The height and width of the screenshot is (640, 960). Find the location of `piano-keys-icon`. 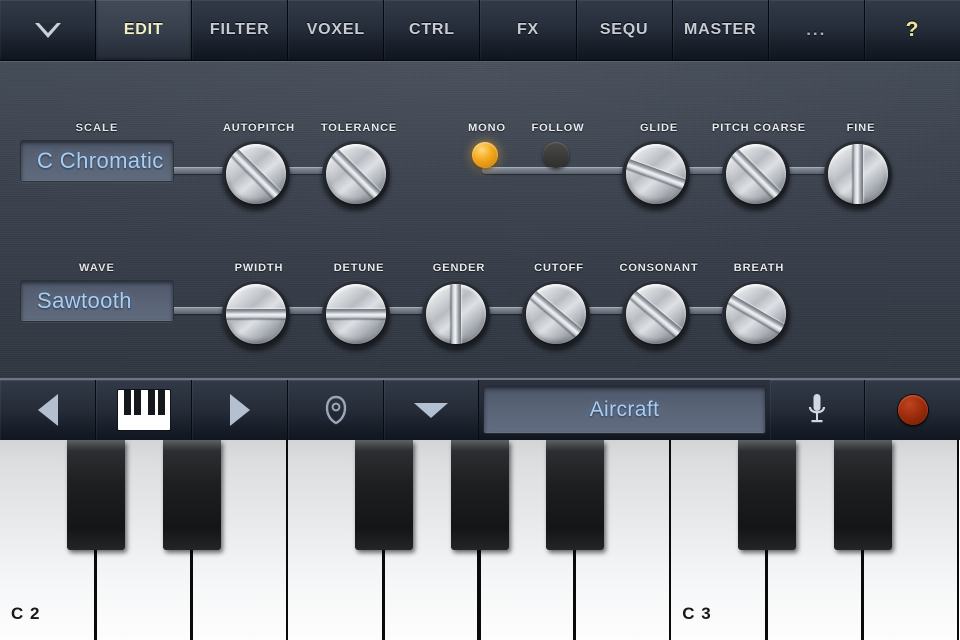

piano-keys-icon is located at coordinates (143, 410).